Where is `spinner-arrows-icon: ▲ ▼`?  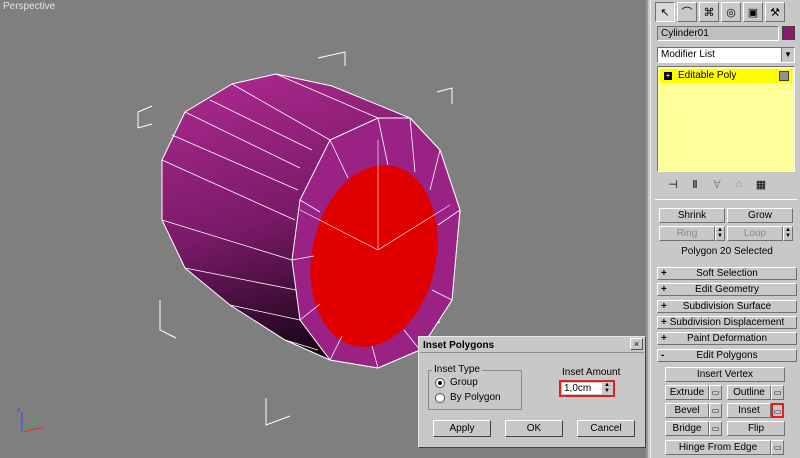
spinner-arrows-icon: ▲ ▼ is located at coordinates (607, 388).